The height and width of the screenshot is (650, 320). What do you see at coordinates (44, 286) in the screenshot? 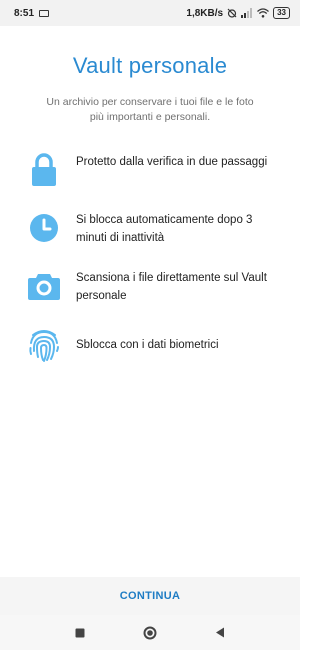
I see `camera-icon` at bounding box center [44, 286].